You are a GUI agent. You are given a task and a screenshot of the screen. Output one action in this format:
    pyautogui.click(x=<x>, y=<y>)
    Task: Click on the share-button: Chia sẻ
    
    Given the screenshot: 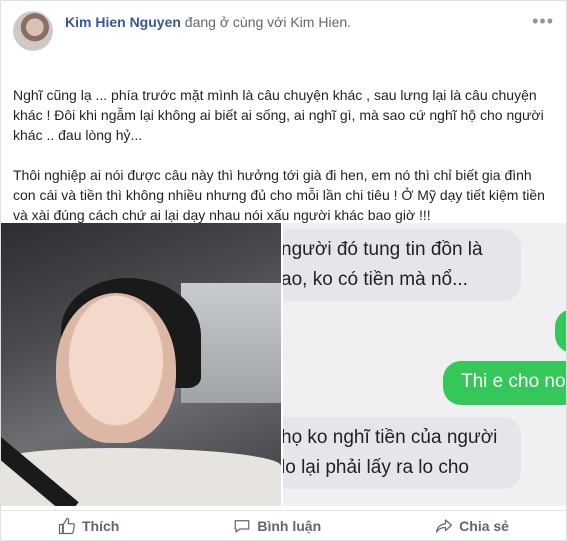 What is the action you would take?
    pyautogui.click(x=472, y=526)
    